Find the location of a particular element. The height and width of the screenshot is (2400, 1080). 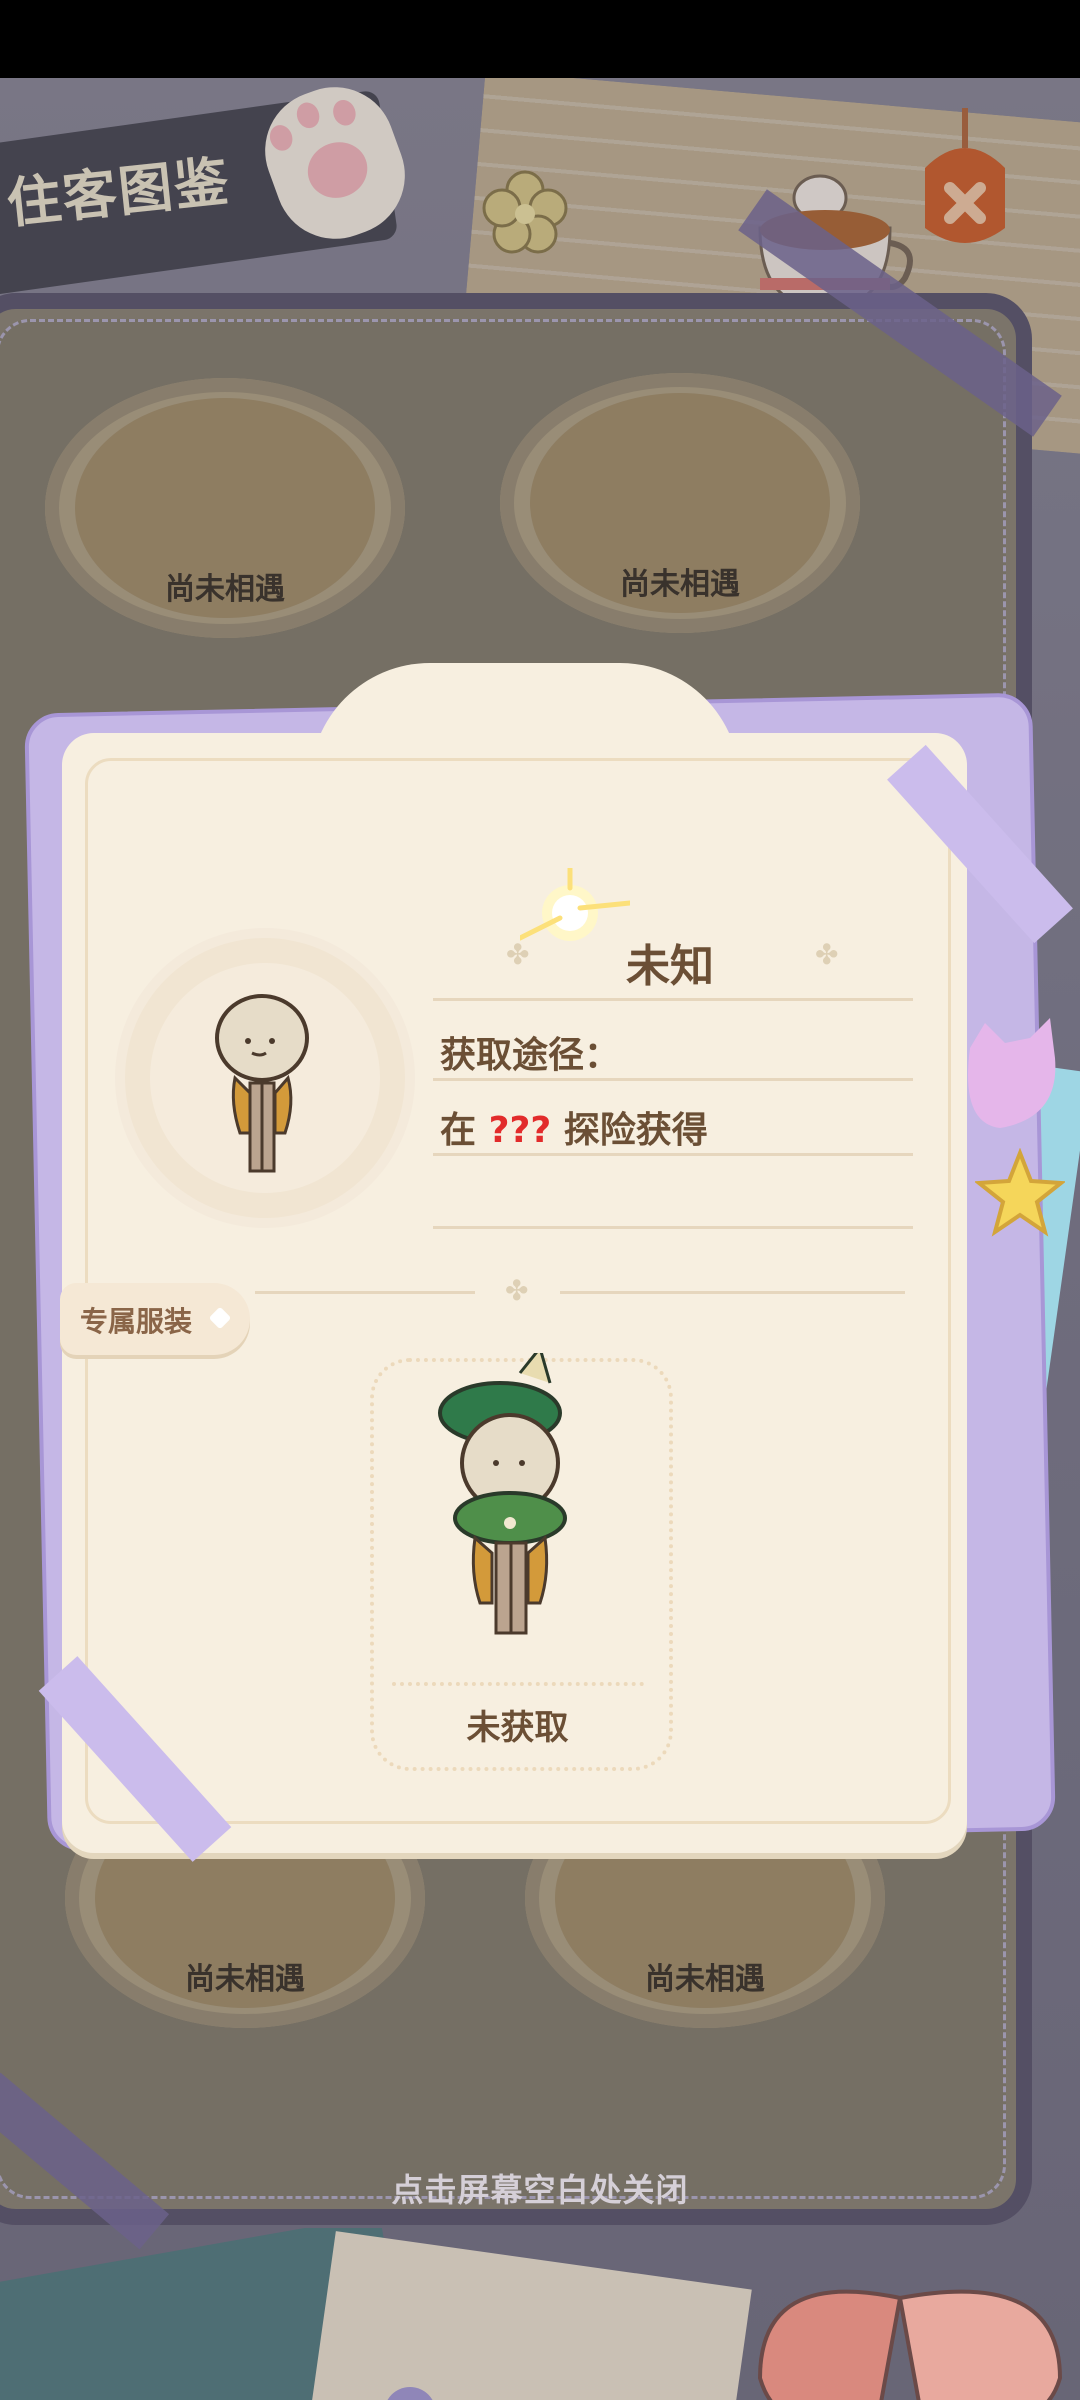

outfit-preview is located at coordinates (502, 1494).